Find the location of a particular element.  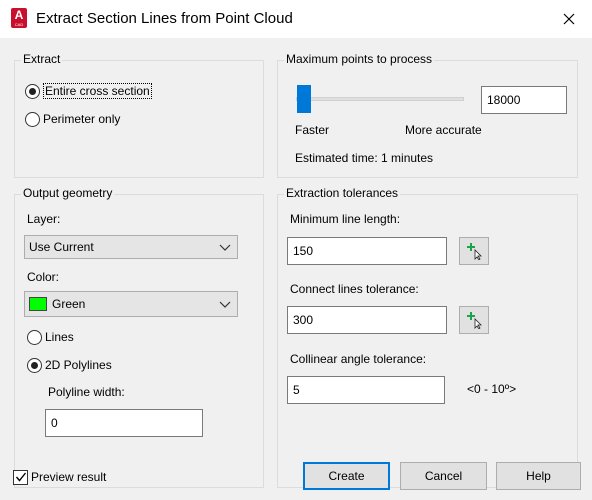

app-icon-letter: A is located at coordinates (19, 15).